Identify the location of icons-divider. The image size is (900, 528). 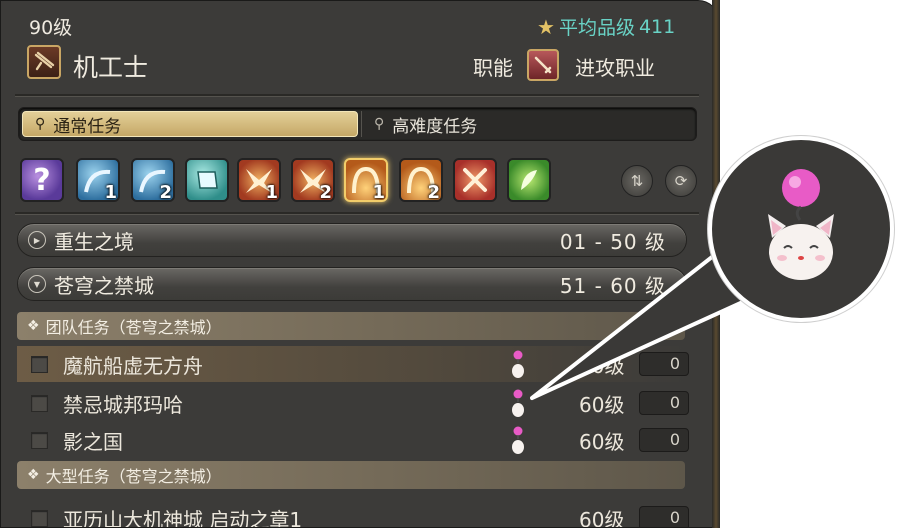
(357, 213).